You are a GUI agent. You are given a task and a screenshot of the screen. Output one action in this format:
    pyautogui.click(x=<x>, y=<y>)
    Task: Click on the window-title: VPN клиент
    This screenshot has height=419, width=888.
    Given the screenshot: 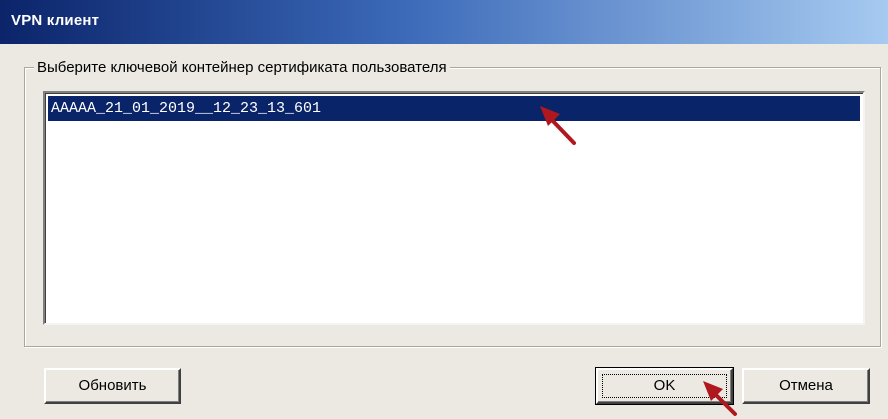 What is the action you would take?
    pyautogui.click(x=55, y=20)
    